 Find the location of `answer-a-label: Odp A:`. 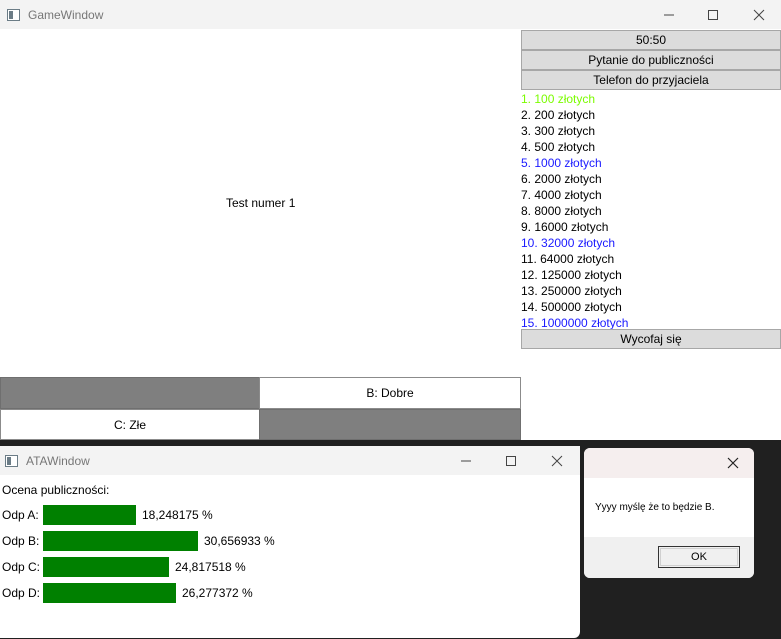

answer-a-label: Odp A: is located at coordinates (20, 515).